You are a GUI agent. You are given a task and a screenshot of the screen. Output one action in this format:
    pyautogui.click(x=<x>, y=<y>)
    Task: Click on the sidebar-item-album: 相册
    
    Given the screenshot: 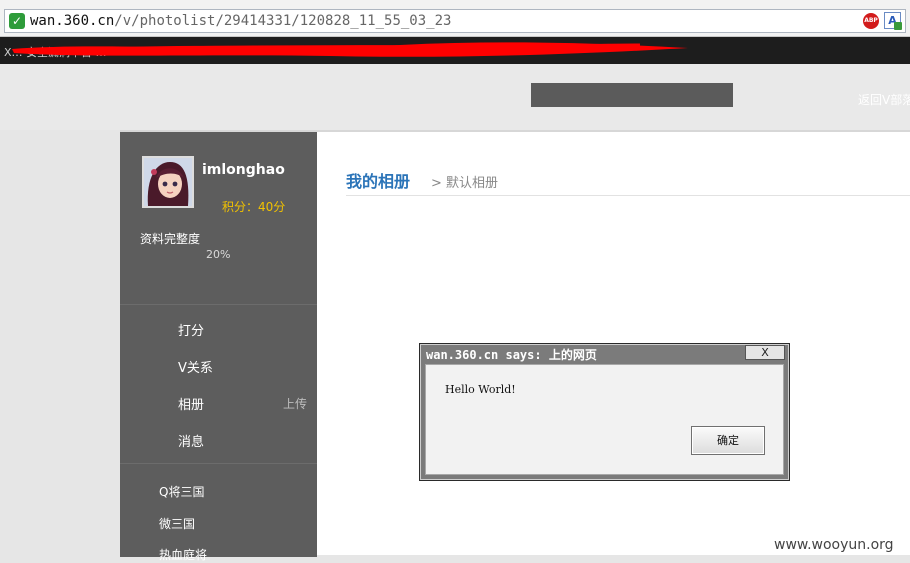 What is the action you would take?
    pyautogui.click(x=191, y=403)
    